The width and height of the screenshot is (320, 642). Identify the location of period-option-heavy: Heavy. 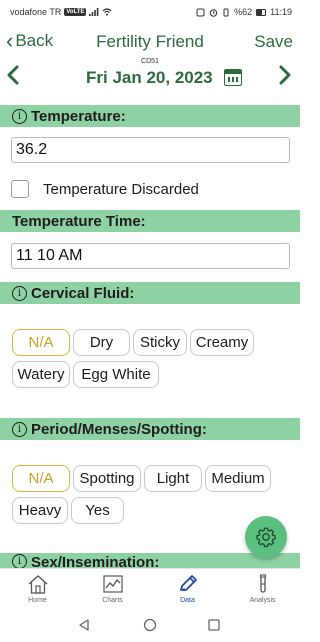
(40, 510).